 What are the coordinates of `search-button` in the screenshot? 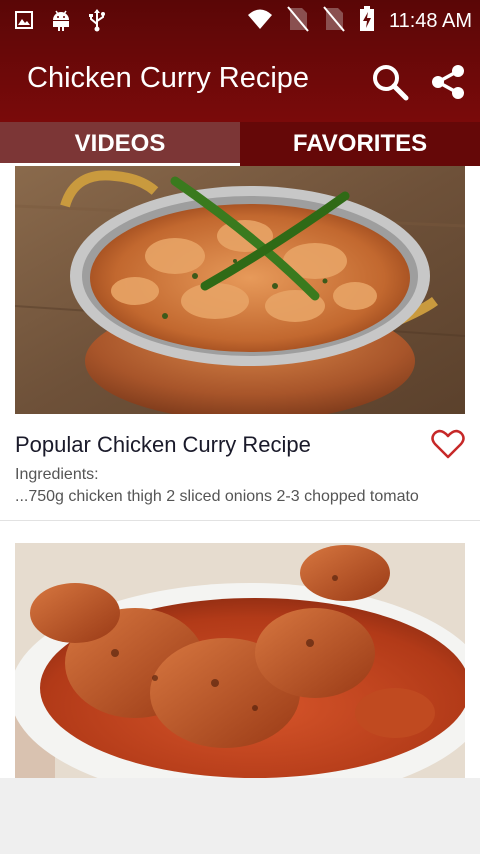 It's located at (390, 82).